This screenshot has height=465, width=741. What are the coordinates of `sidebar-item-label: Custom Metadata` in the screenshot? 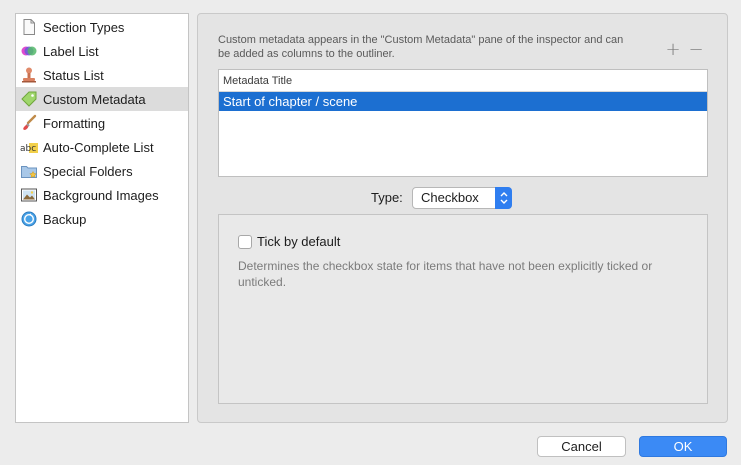 It's located at (94, 99).